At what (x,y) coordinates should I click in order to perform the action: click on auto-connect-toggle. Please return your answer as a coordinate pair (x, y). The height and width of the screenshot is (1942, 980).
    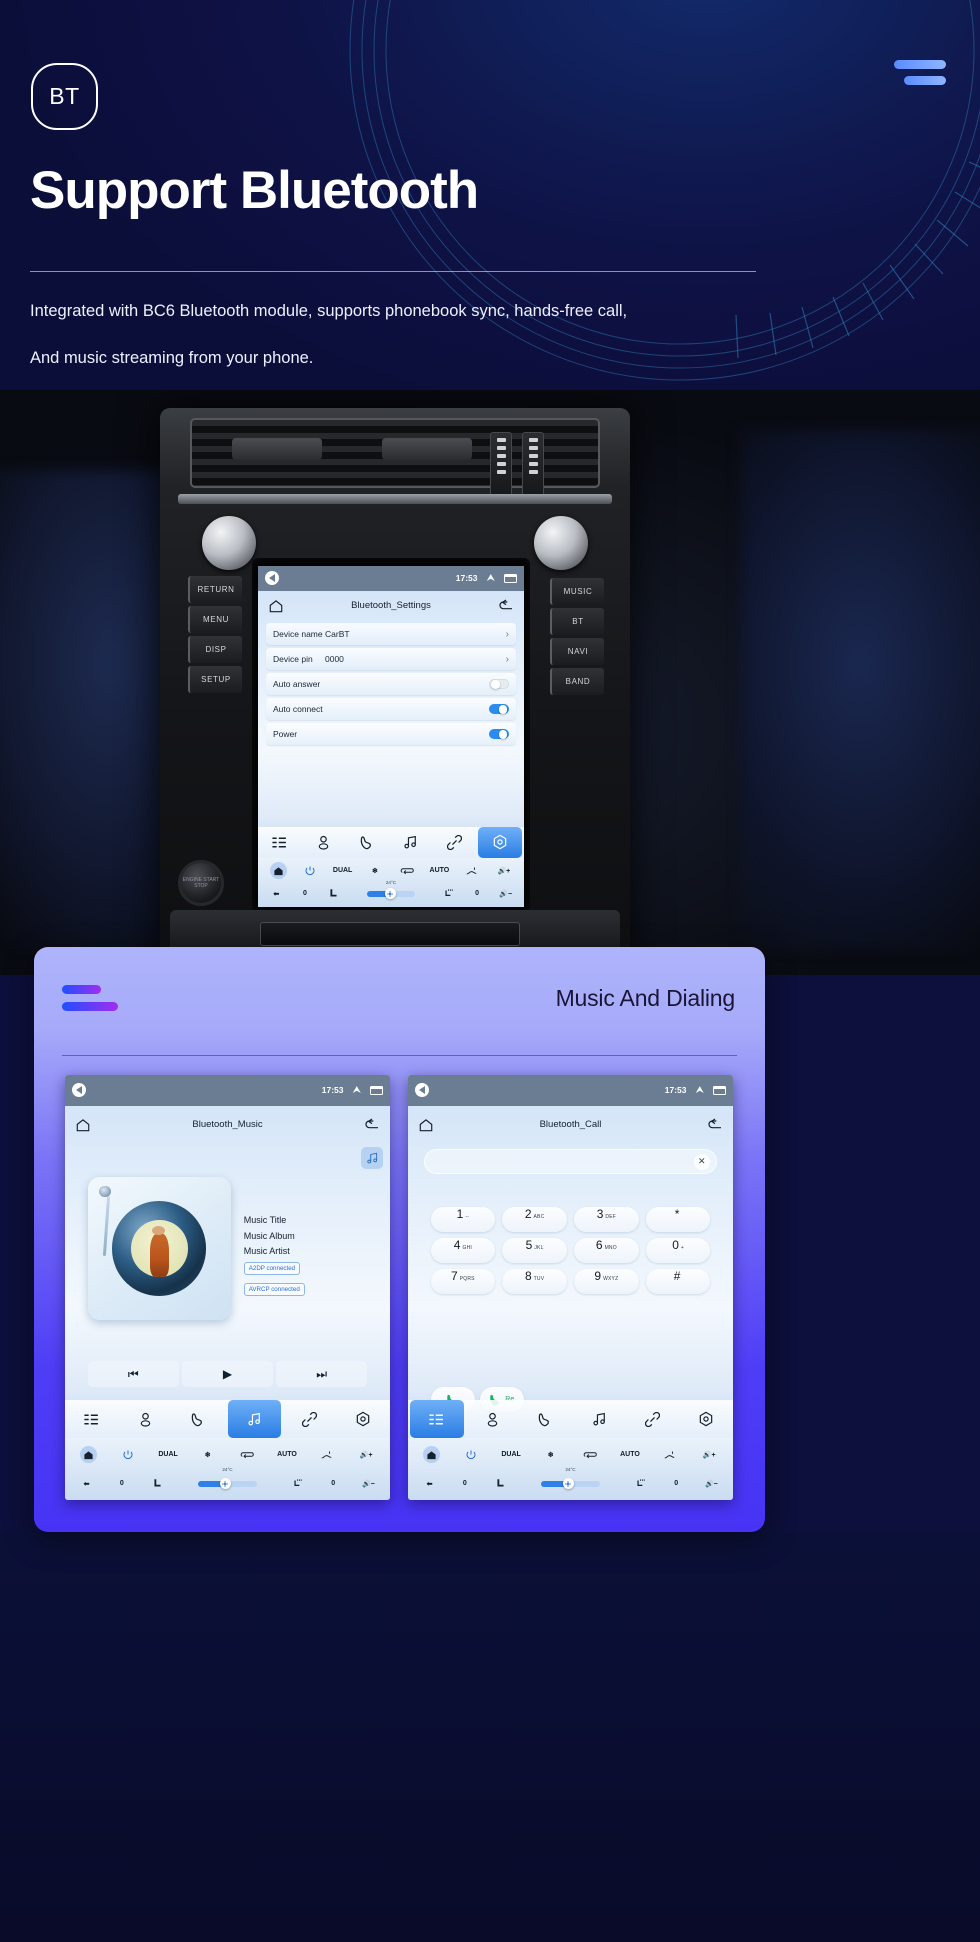
    Looking at the image, I should click on (499, 709).